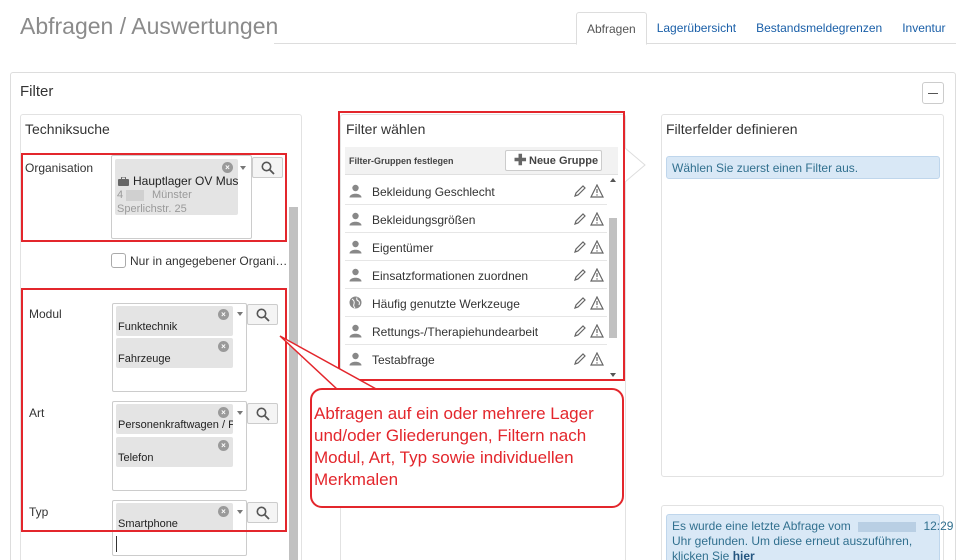 The image size is (960, 560). What do you see at coordinates (761, 526) in the screenshot?
I see `last-query-text-before: Es wurde eine letzte Abfrage vom` at bounding box center [761, 526].